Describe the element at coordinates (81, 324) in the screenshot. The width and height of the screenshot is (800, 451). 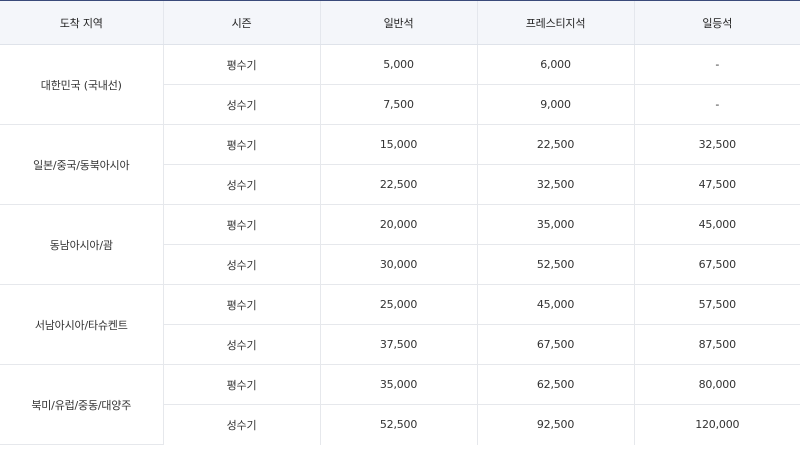
I see `region-cell: 서남아시아/타슈켄트` at that location.